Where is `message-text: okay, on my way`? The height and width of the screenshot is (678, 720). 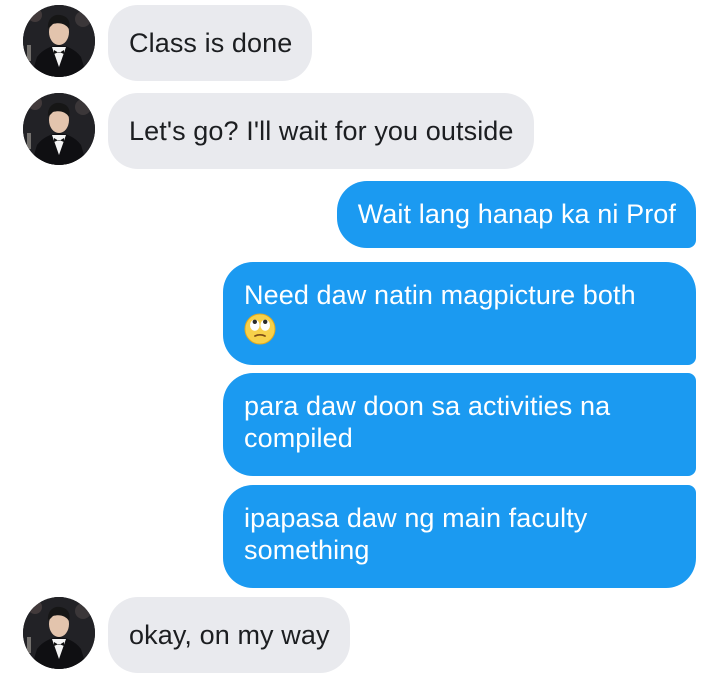
message-text: okay, on my way is located at coordinates (229, 635).